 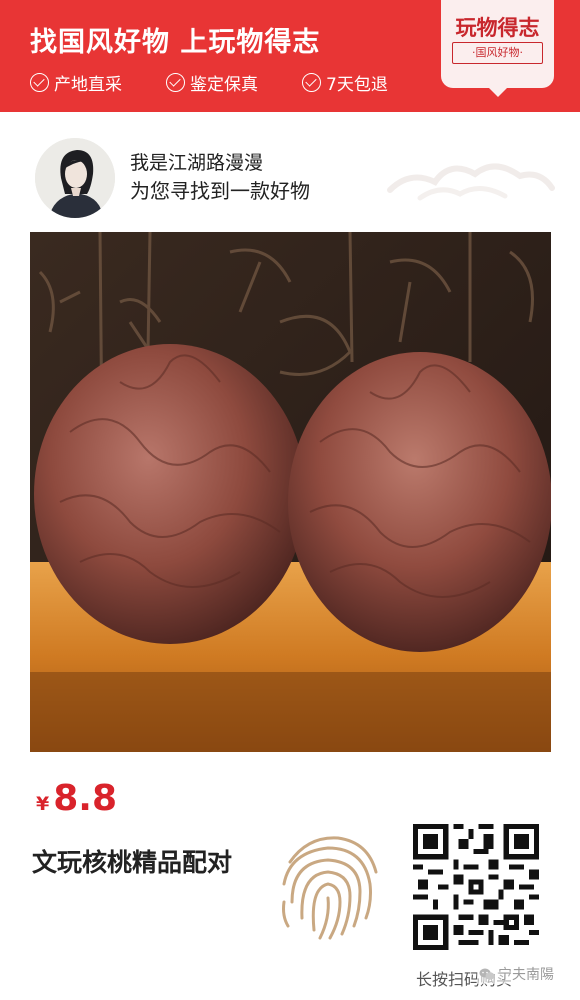 What do you see at coordinates (132, 862) in the screenshot?
I see `product-name: 文玩核桃精品配对` at bounding box center [132, 862].